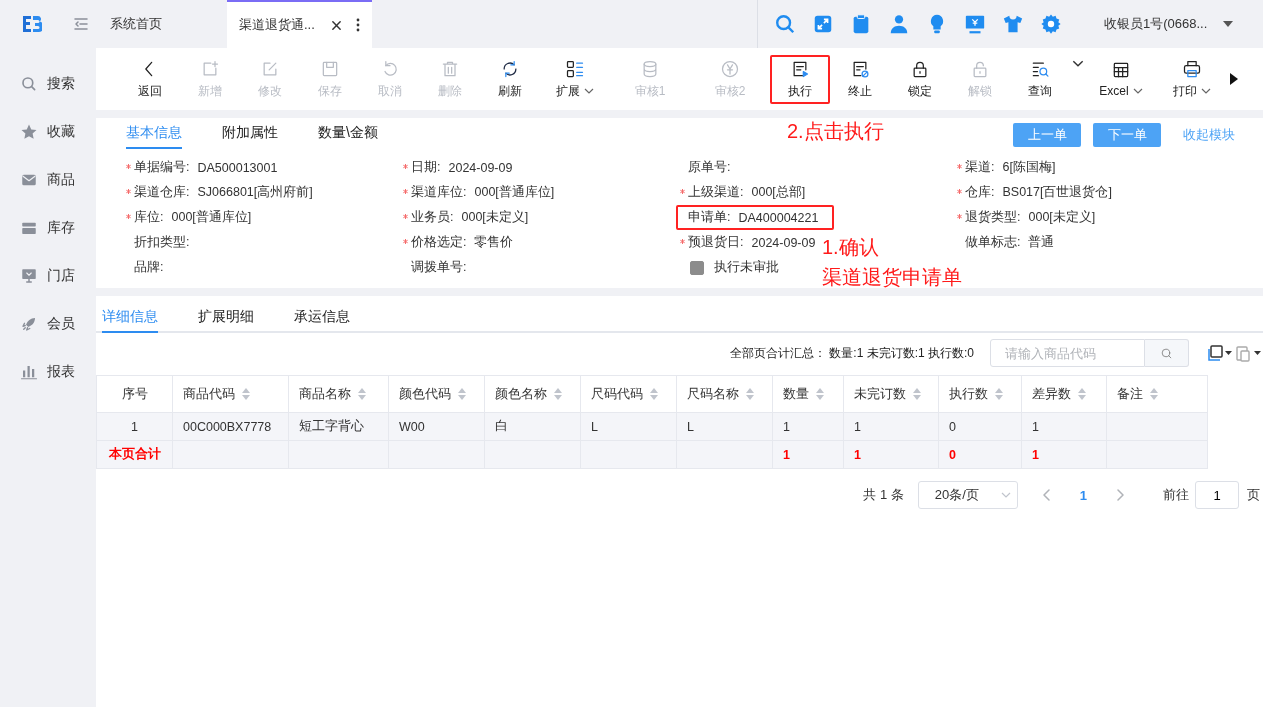  Describe the element at coordinates (81, 24) in the screenshot. I see `collapse-menu-icon` at that location.